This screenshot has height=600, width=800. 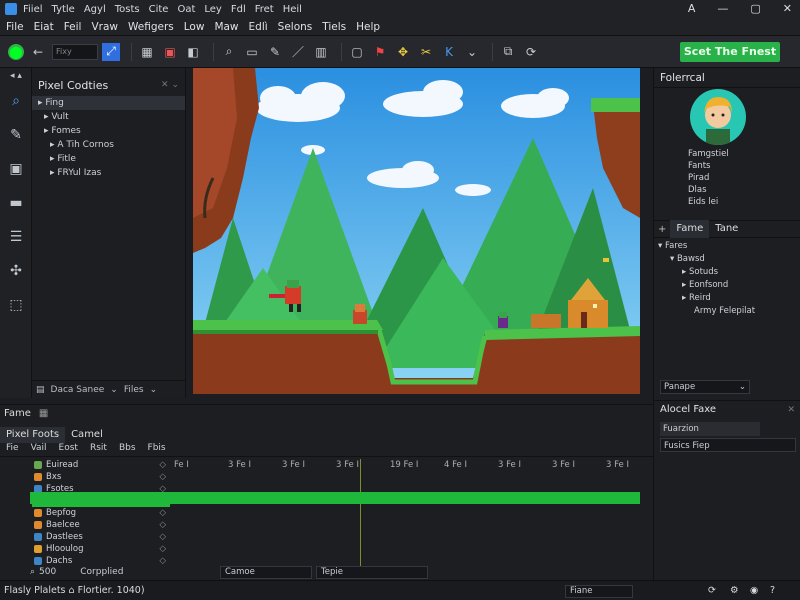 I want to click on scene-tree-item: ▸ Reird, so click(x=728, y=298).